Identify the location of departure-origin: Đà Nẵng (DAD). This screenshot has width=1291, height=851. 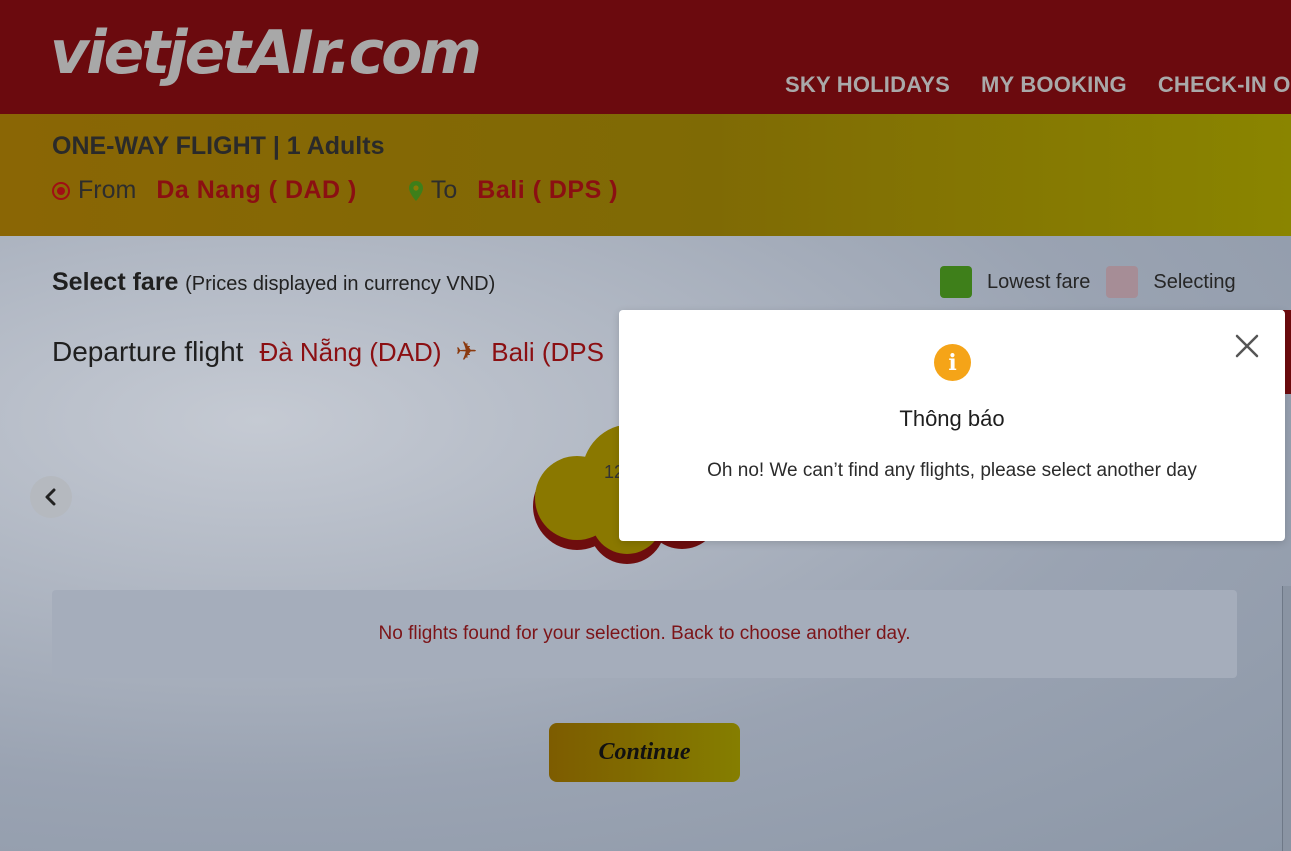
(350, 351).